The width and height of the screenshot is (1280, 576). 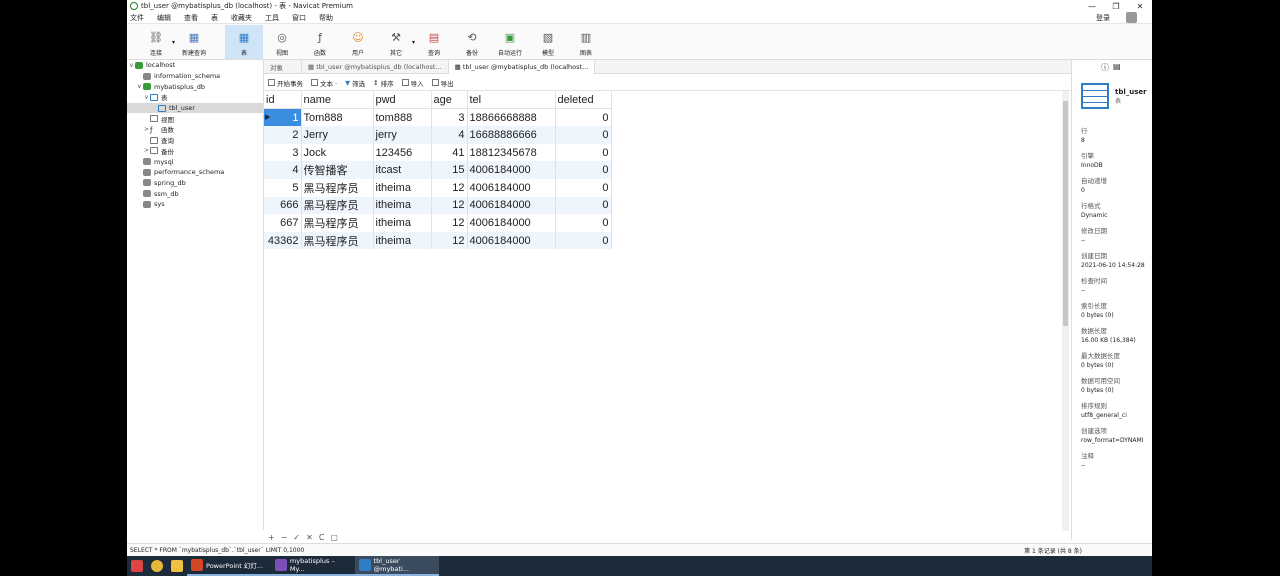 I want to click on cell-id: 4, so click(x=283, y=170).